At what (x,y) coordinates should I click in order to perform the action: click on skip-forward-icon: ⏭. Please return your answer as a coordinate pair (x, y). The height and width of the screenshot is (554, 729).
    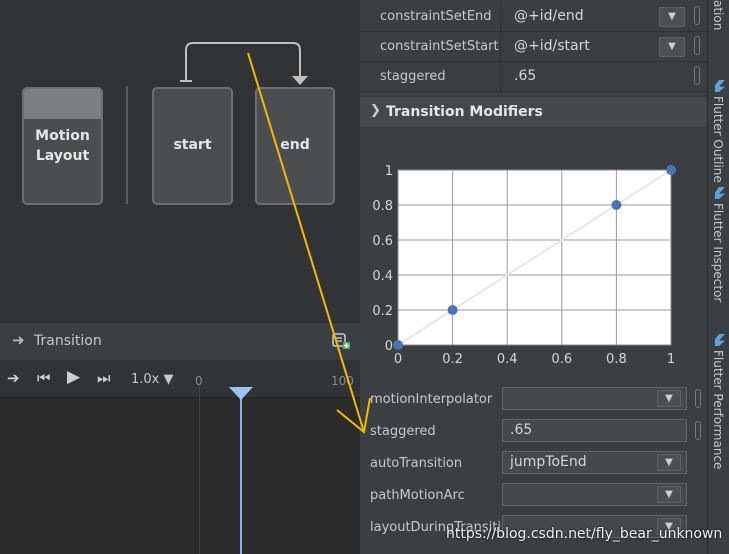
    Looking at the image, I should click on (104, 378).